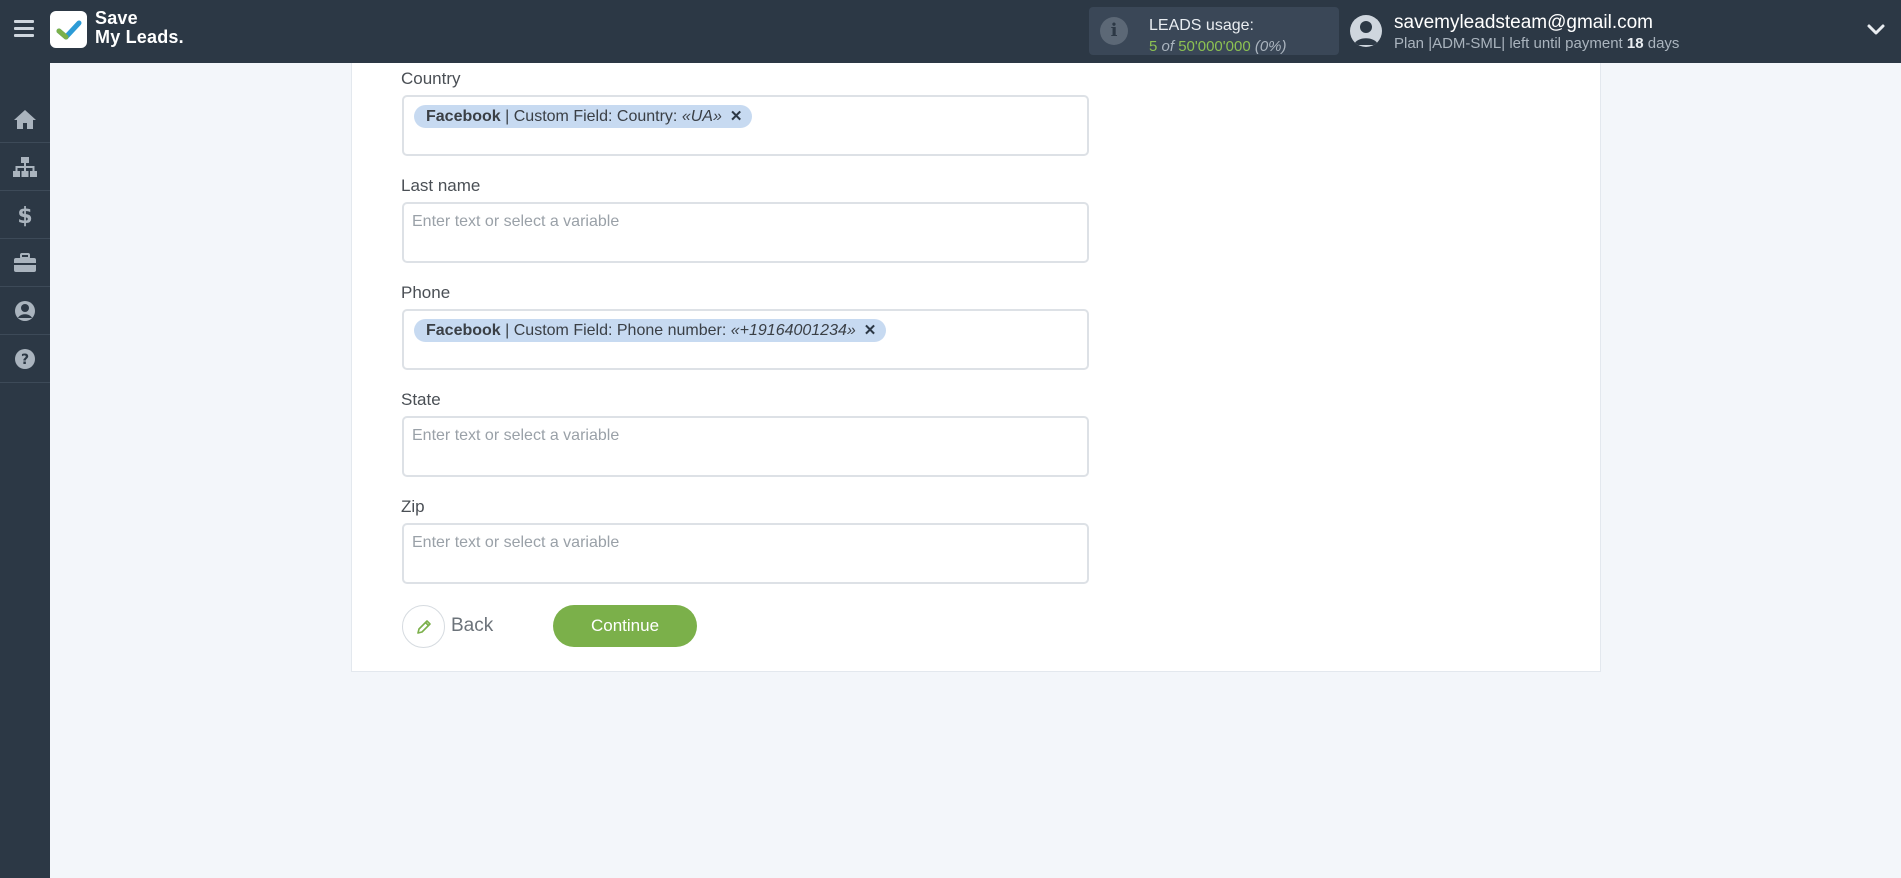 This screenshot has width=1901, height=878. I want to click on sidebar: $ ?, so click(25, 470).